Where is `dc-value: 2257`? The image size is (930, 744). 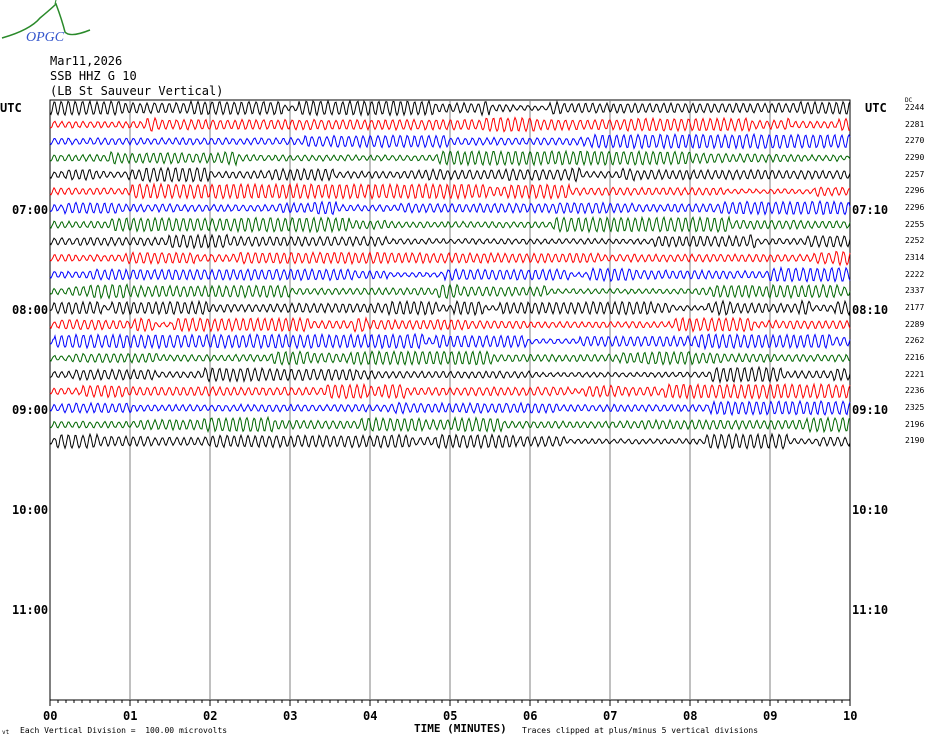 dc-value: 2257 is located at coordinates (915, 174).